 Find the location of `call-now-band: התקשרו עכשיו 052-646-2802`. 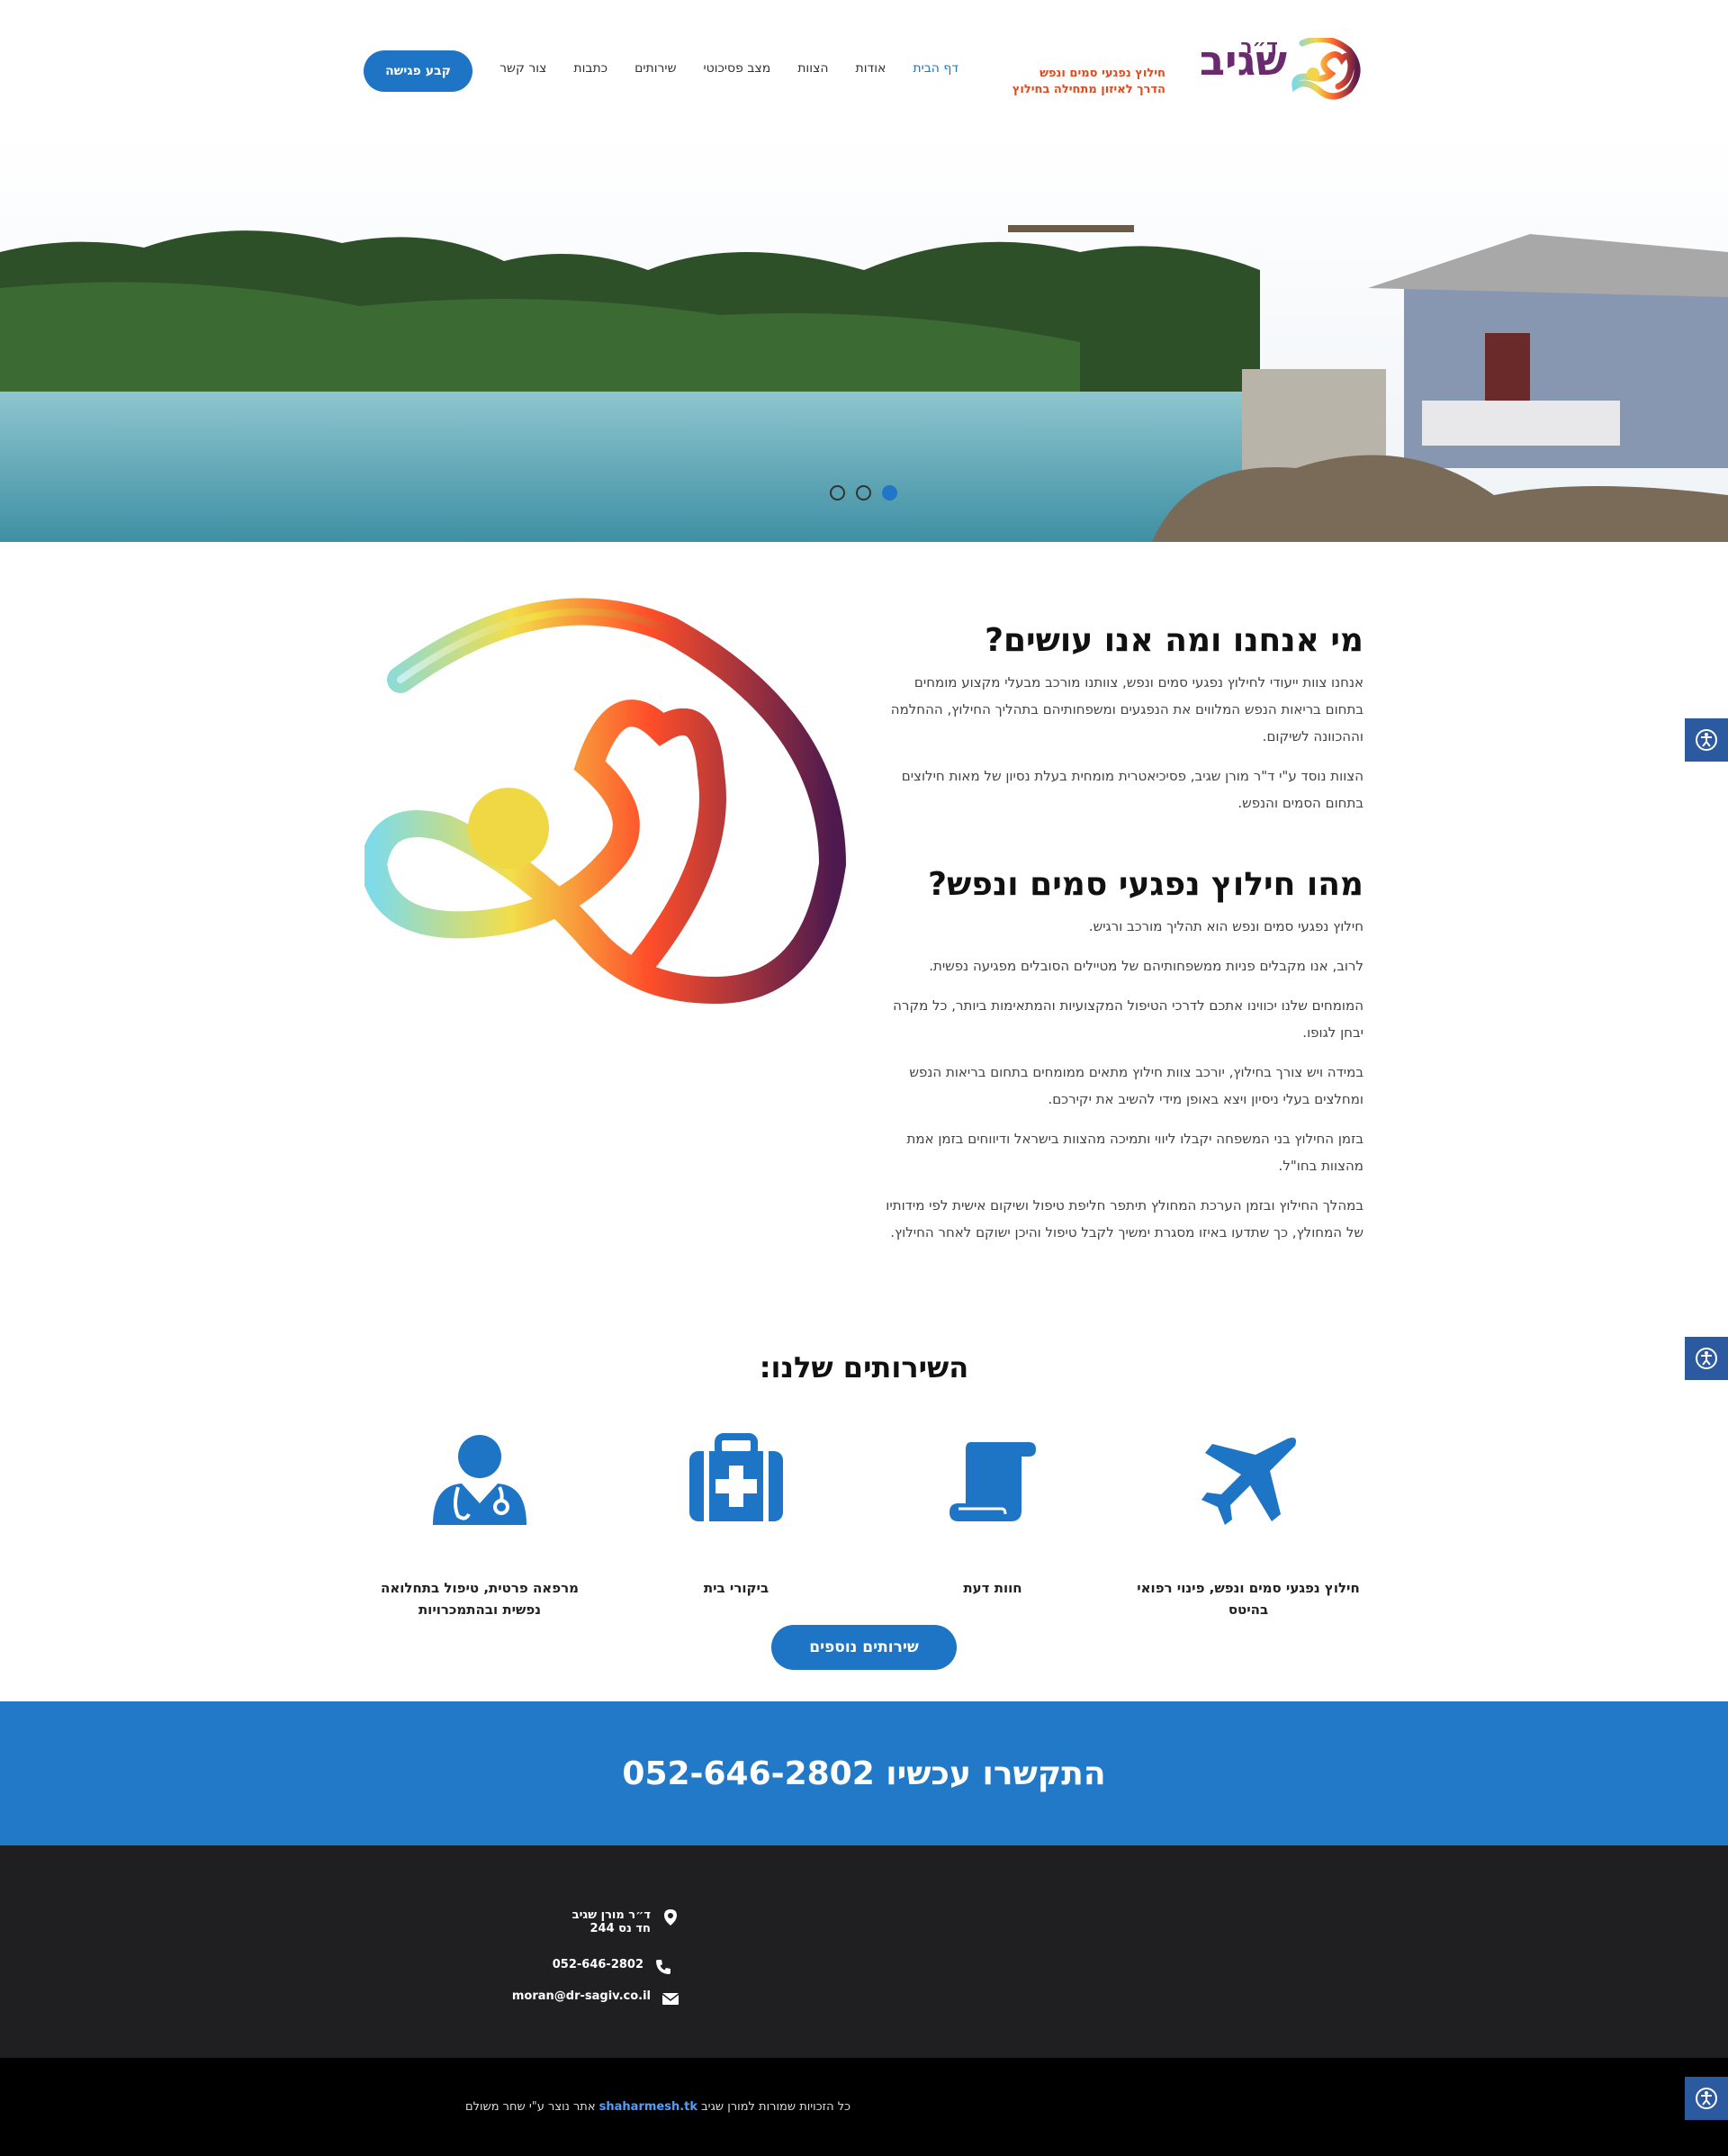

call-now-band: התקשרו עכשיו 052-646-2802 is located at coordinates (864, 1773).